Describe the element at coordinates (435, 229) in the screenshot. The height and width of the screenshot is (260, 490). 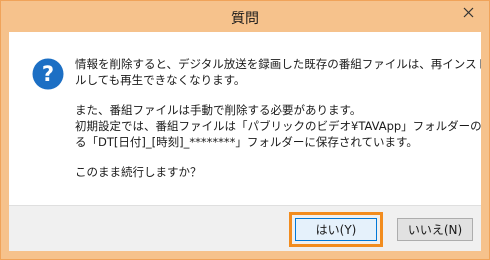
I see `no-button: いいえ(N)` at that location.